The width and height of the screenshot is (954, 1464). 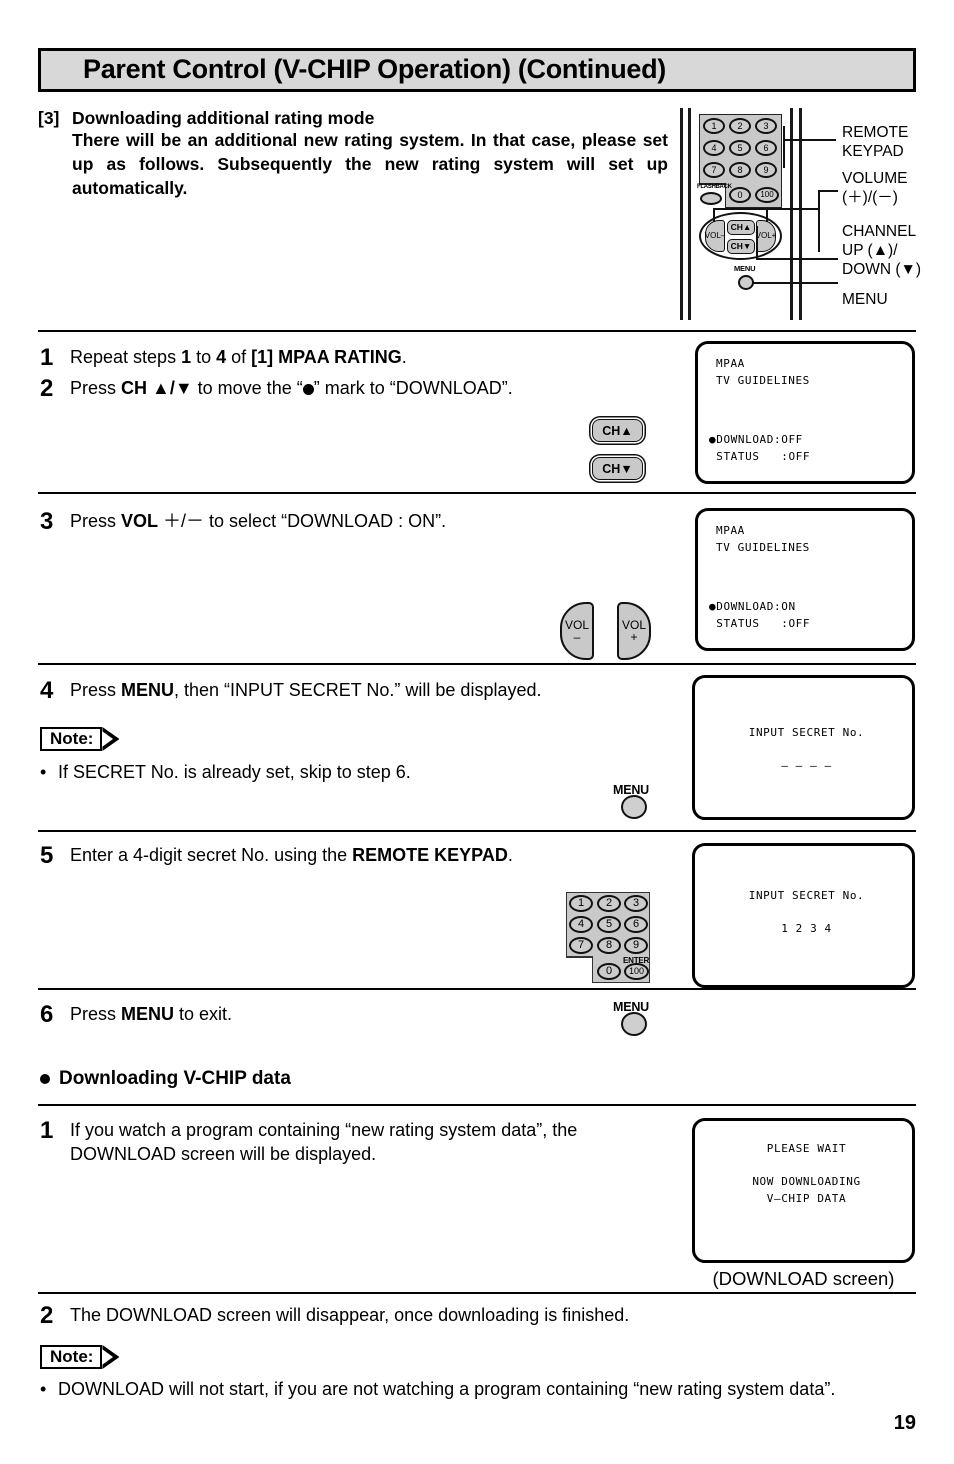 What do you see at coordinates (714, 126) in the screenshot?
I see `remote-key-1: 1` at bounding box center [714, 126].